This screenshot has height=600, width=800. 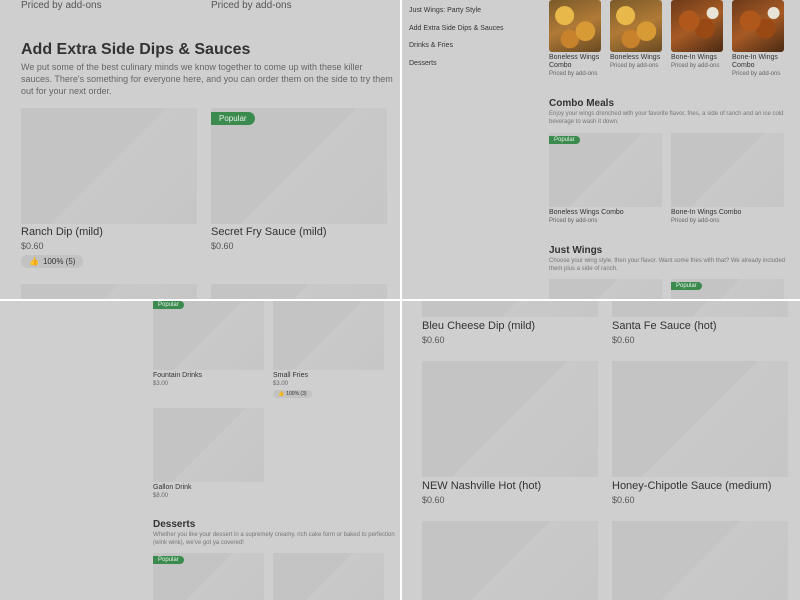 What do you see at coordinates (296, 394) in the screenshot?
I see `rating-value: 100% (3)` at bounding box center [296, 394].